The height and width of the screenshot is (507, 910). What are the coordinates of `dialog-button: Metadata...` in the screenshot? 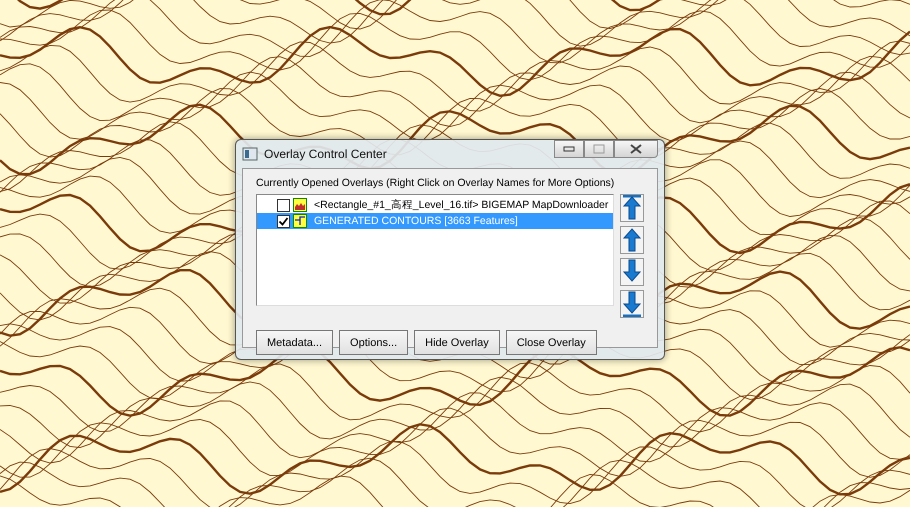 It's located at (295, 342).